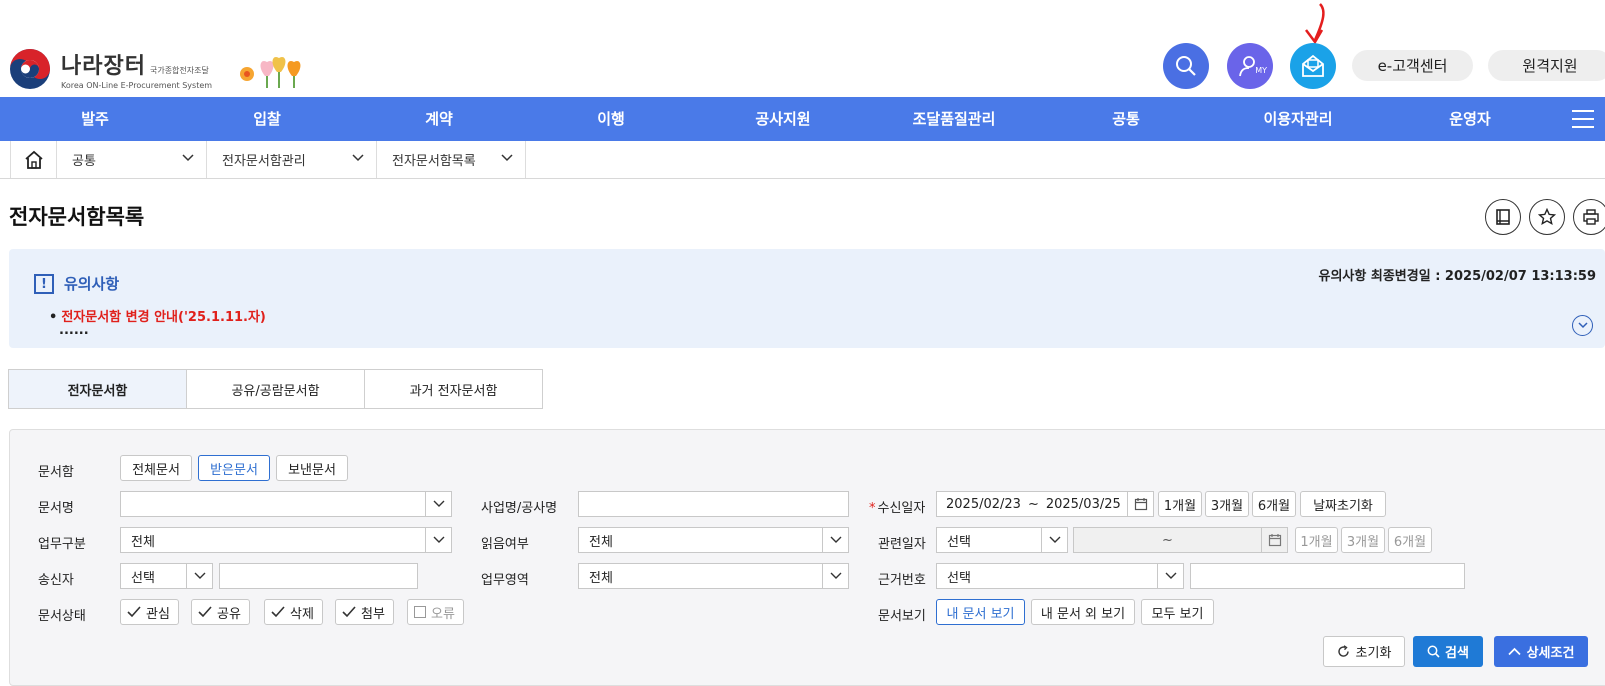 The width and height of the screenshot is (1605, 686). I want to click on read-status-select: 전체, so click(713, 540).